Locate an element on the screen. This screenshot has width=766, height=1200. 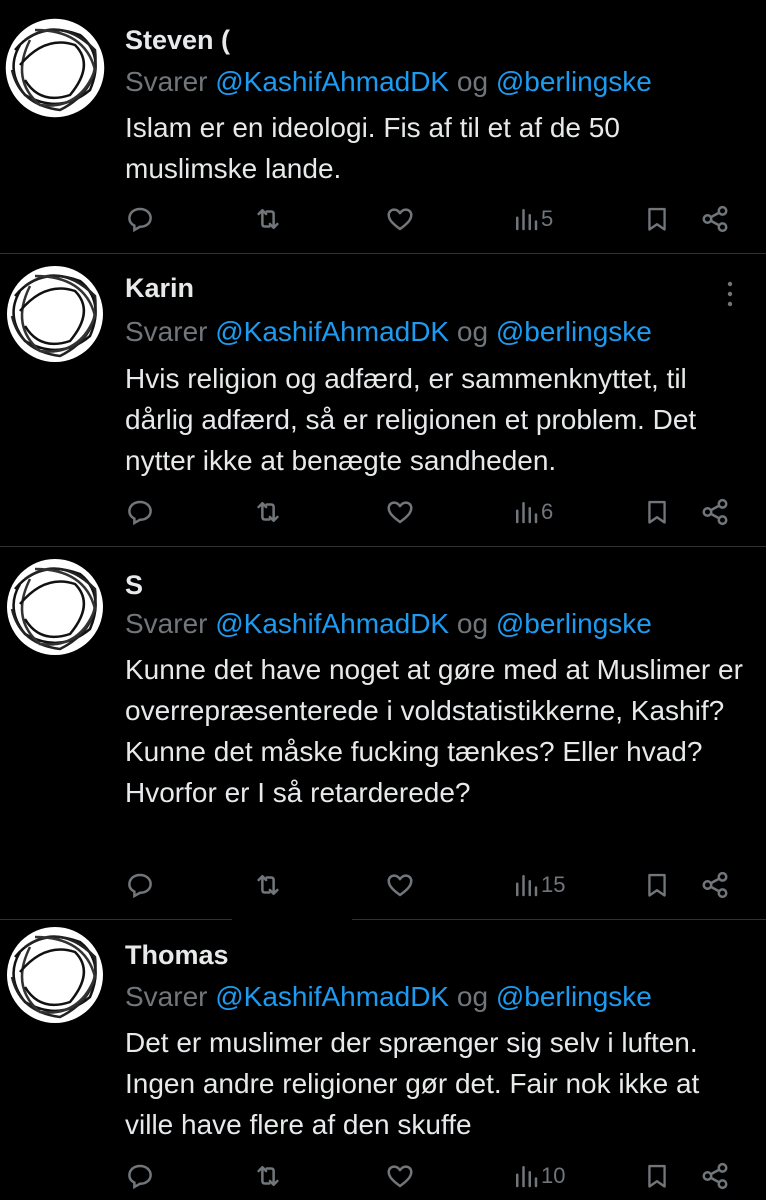
display-name: Steven ( is located at coordinates (177, 40).